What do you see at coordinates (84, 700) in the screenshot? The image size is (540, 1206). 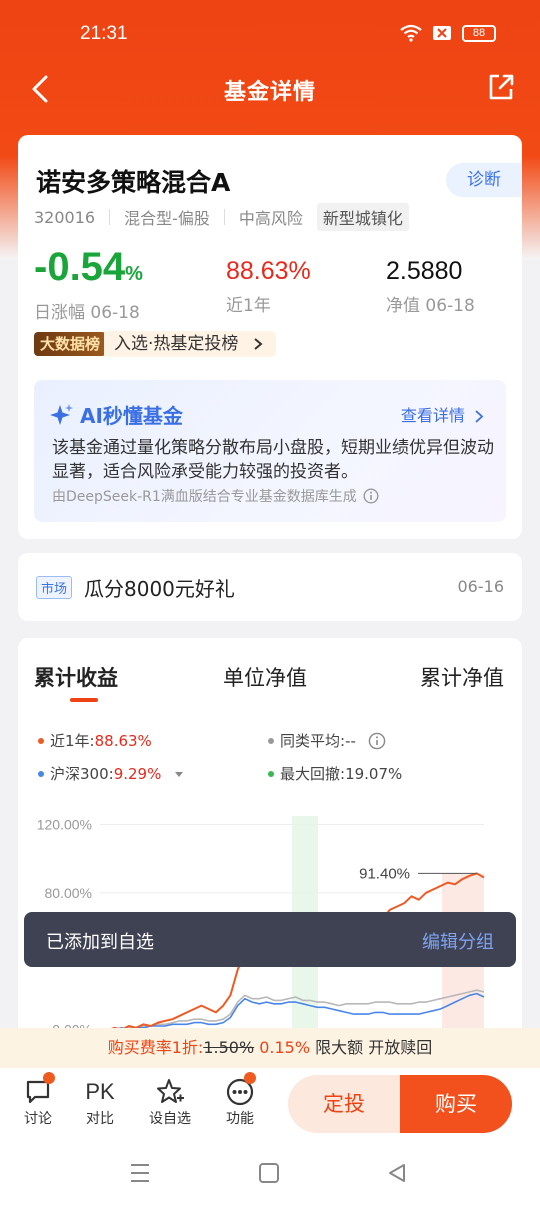 I see `tab-active-indicator` at bounding box center [84, 700].